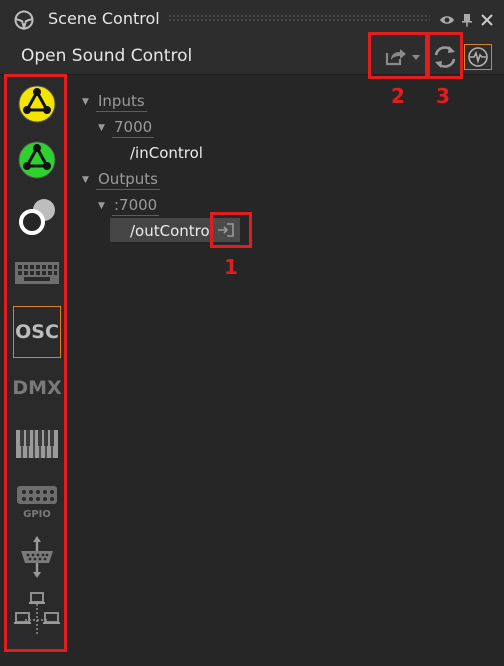 The height and width of the screenshot is (666, 504). What do you see at coordinates (443, 96) in the screenshot?
I see `callout-3: 3` at bounding box center [443, 96].